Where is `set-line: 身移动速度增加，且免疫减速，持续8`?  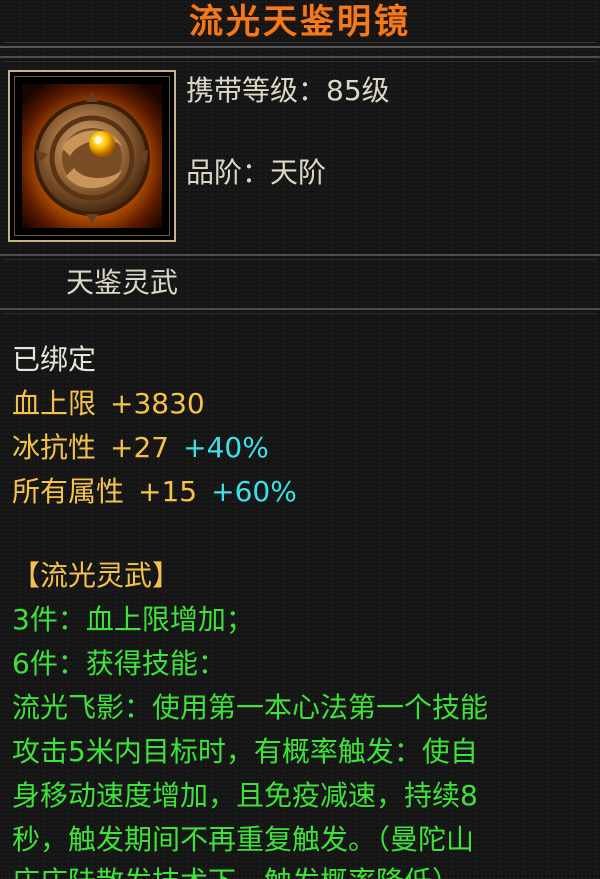
set-line: 身移动速度增加，且免疫减速，持续8 is located at coordinates (245, 795).